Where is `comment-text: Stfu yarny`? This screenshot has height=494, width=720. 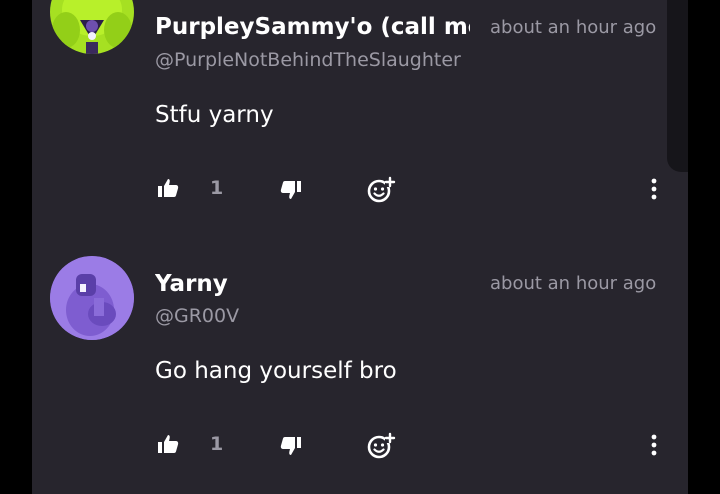 comment-text: Stfu yarny is located at coordinates (214, 115).